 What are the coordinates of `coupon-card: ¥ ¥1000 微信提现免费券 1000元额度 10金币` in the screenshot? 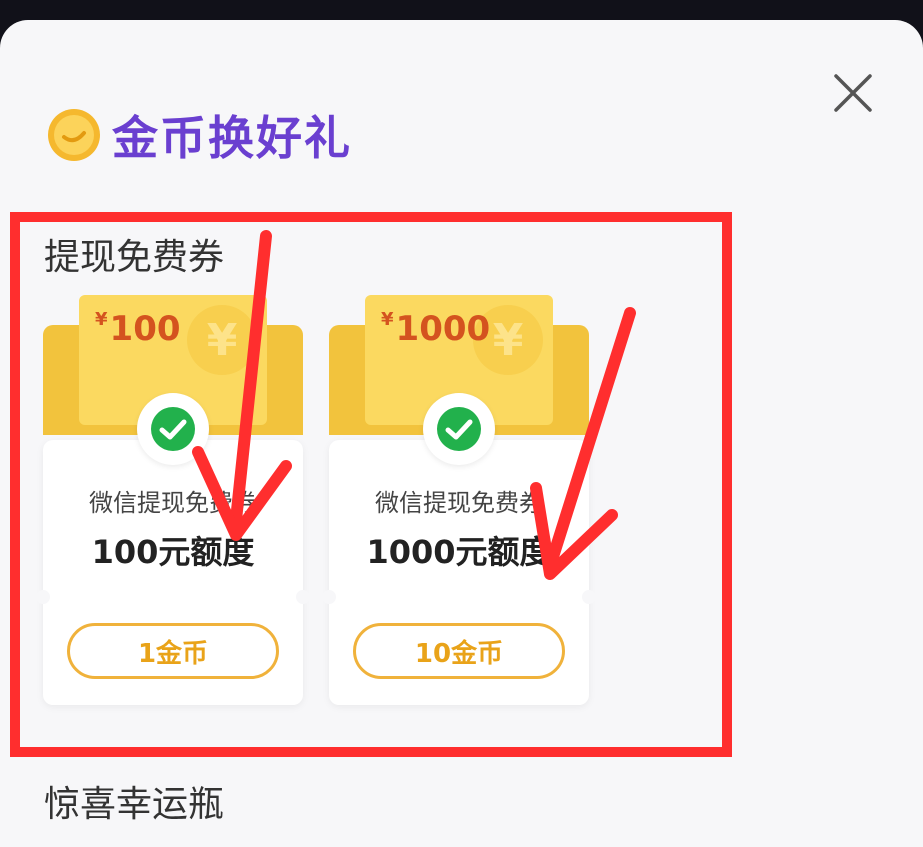 It's located at (459, 500).